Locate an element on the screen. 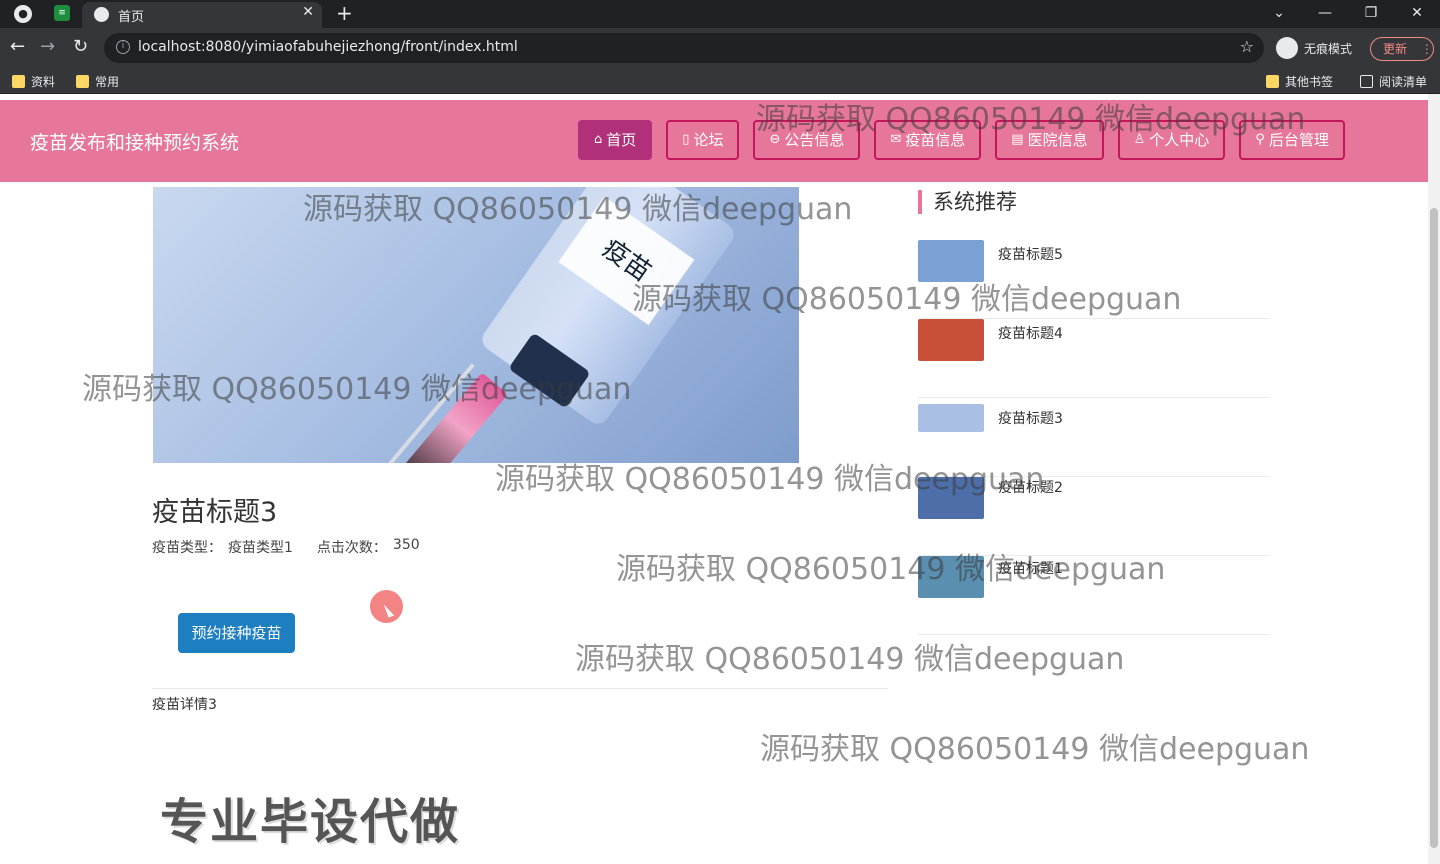 The width and height of the screenshot is (1440, 864). window-controls: ⌄ — ❐ ✕ is located at coordinates (1348, 14).